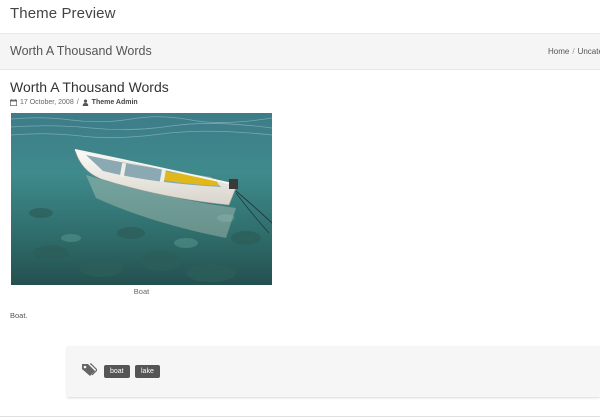  I want to click on post-body-text: Boat., so click(19, 315).